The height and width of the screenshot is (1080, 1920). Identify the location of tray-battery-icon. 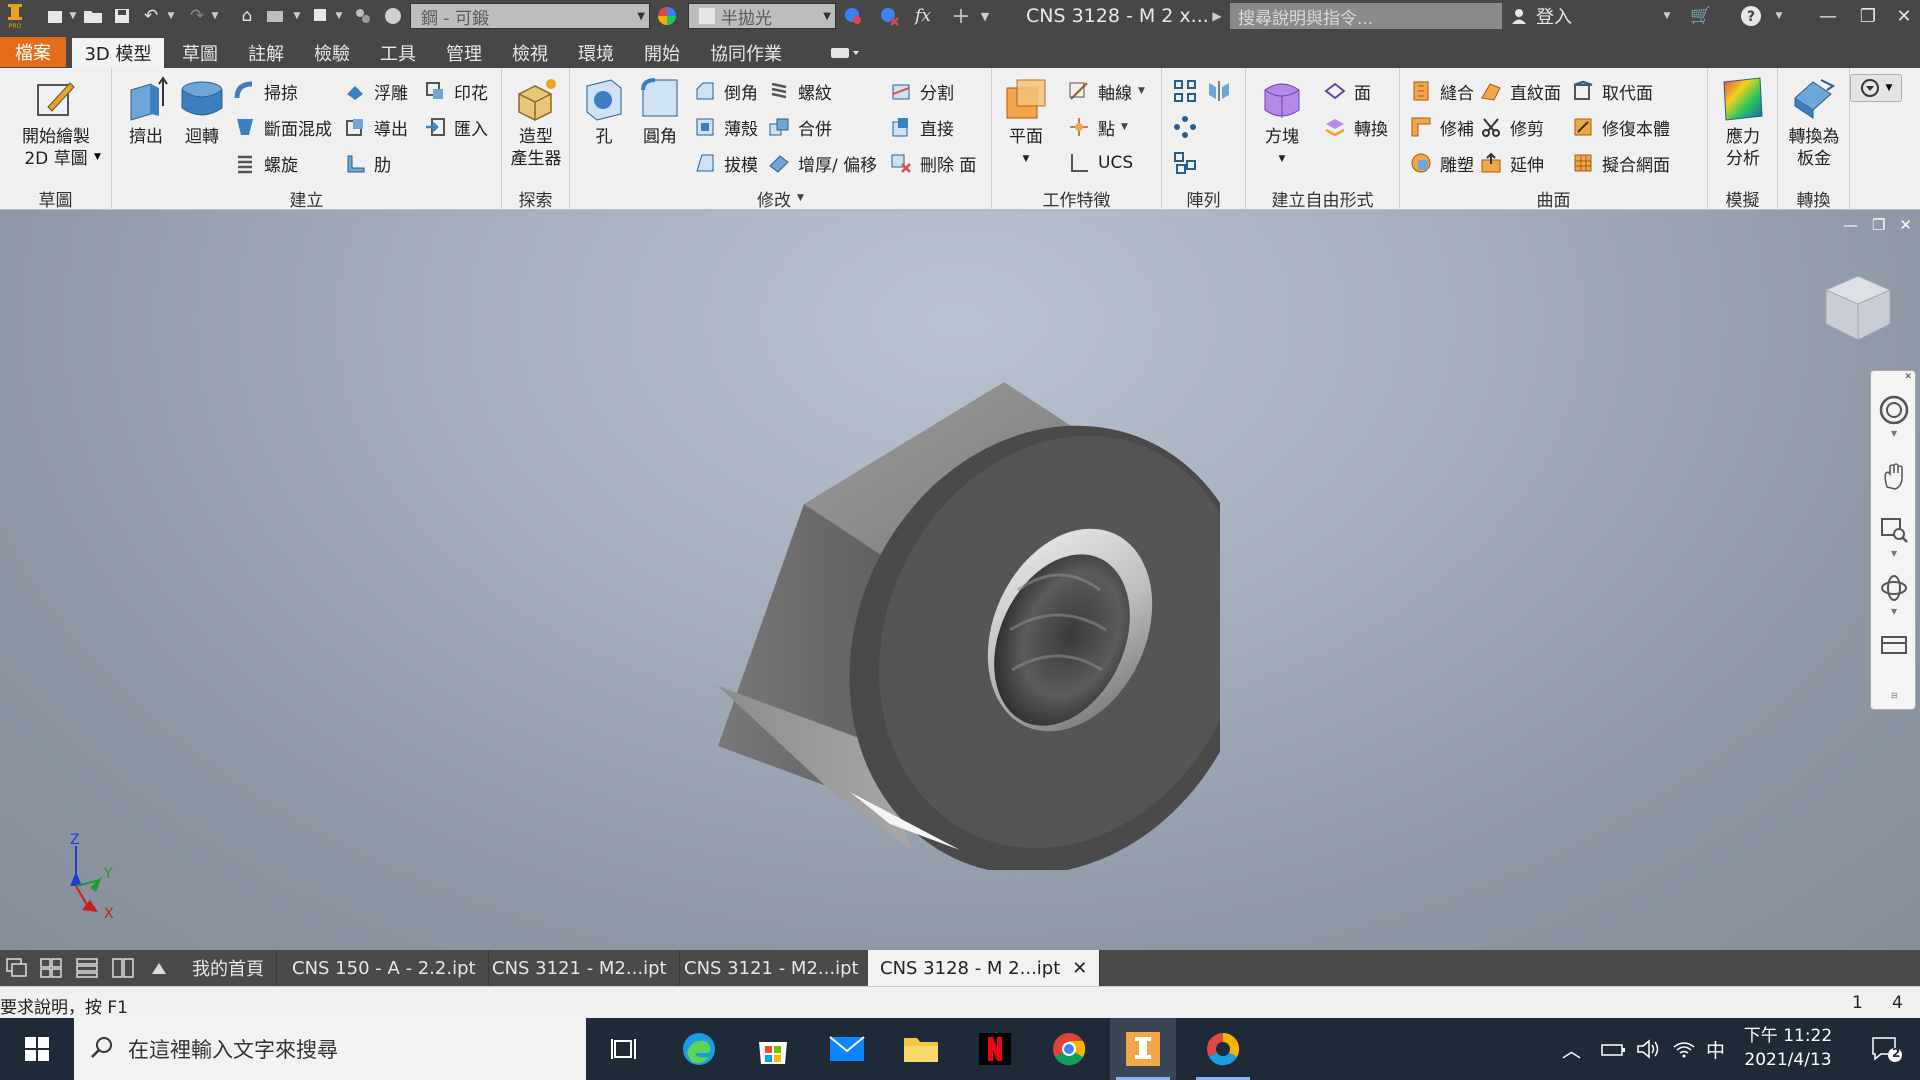
(1613, 1049).